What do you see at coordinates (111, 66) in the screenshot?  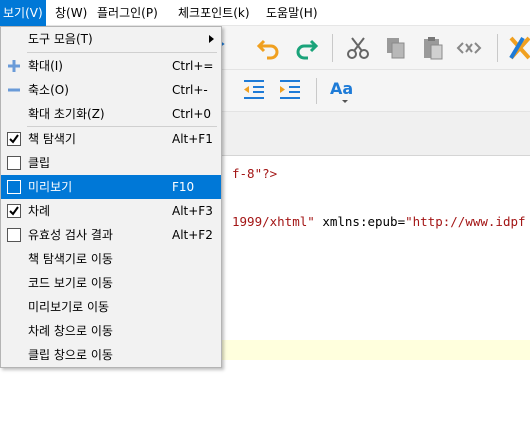 I see `menu-item-zoom-in: 확대(I) Ctrl+=` at bounding box center [111, 66].